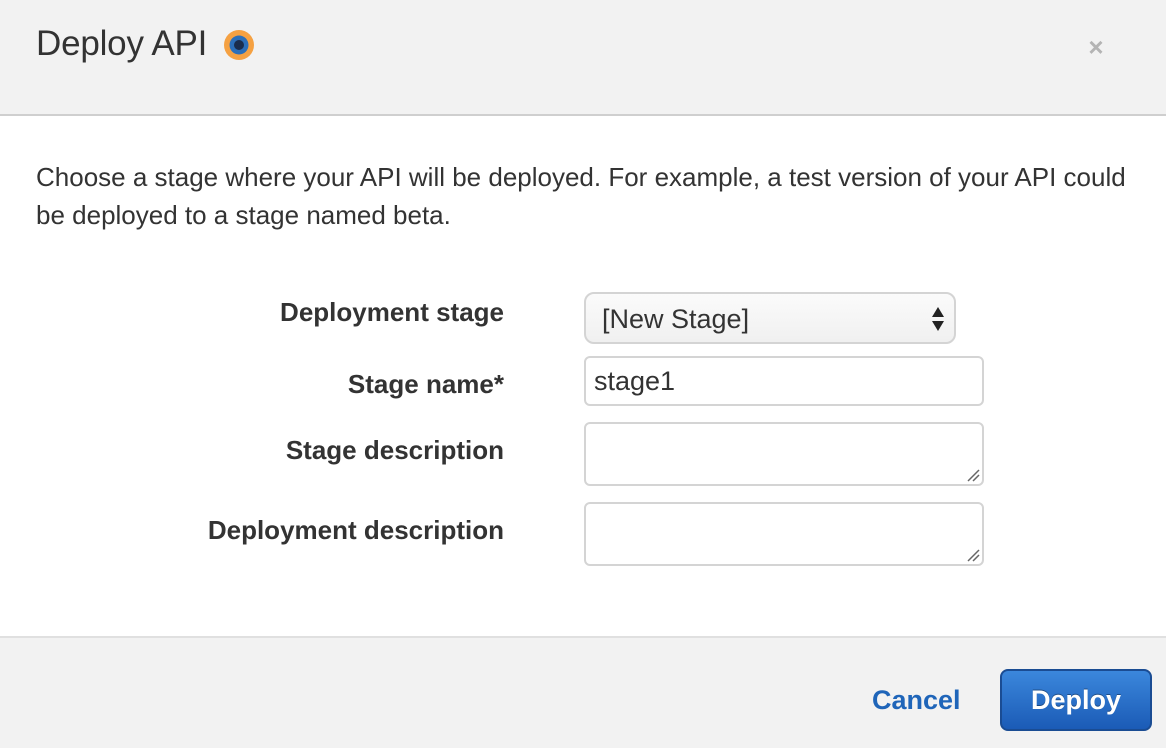 This screenshot has height=748, width=1166. I want to click on updown-arrows-icon, so click(938, 319).